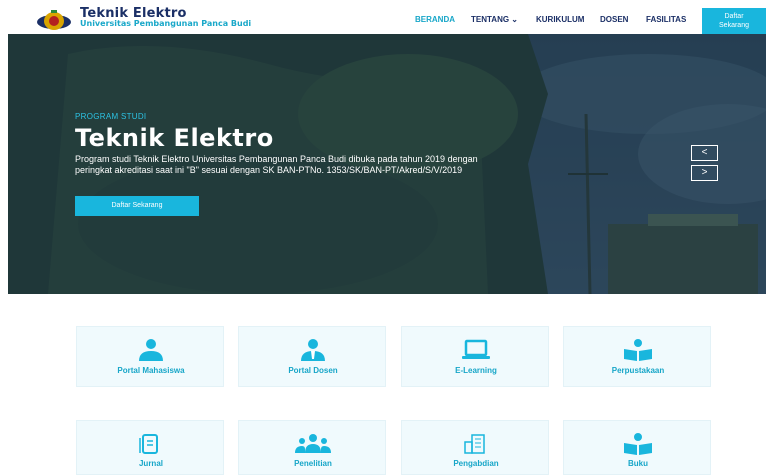 This screenshot has height=475, width=766. I want to click on card-label: Buku, so click(638, 463).